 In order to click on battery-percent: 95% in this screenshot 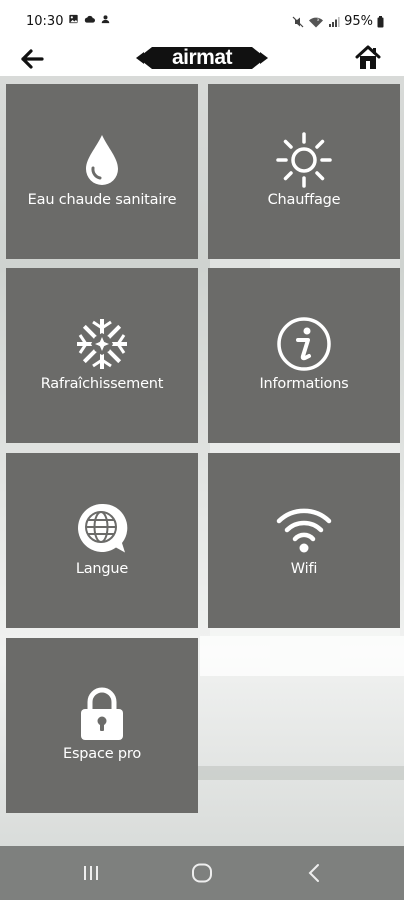, I will do `click(358, 21)`.